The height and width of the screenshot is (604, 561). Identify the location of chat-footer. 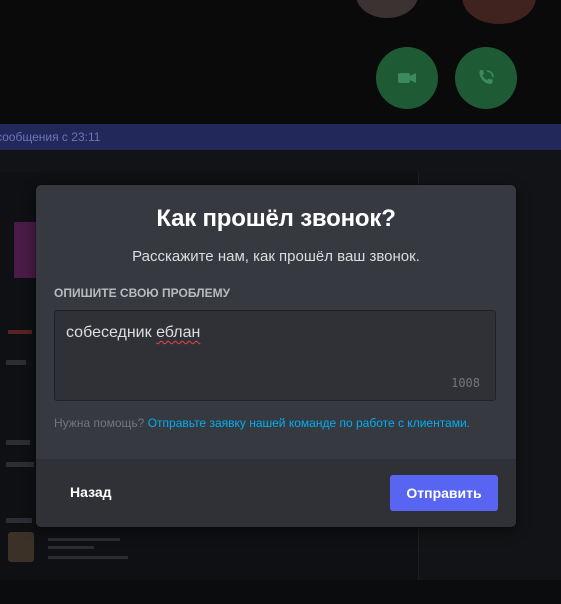
(280, 592).